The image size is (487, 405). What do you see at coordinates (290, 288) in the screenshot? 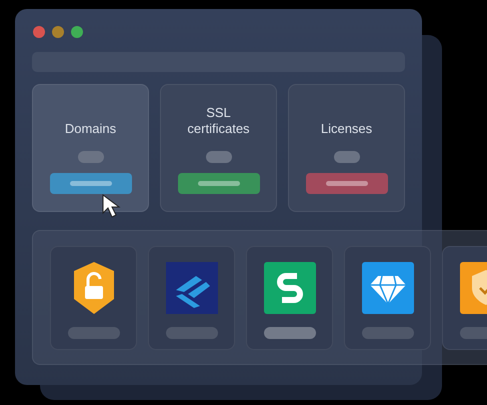
I see `s-logo-icon` at bounding box center [290, 288].